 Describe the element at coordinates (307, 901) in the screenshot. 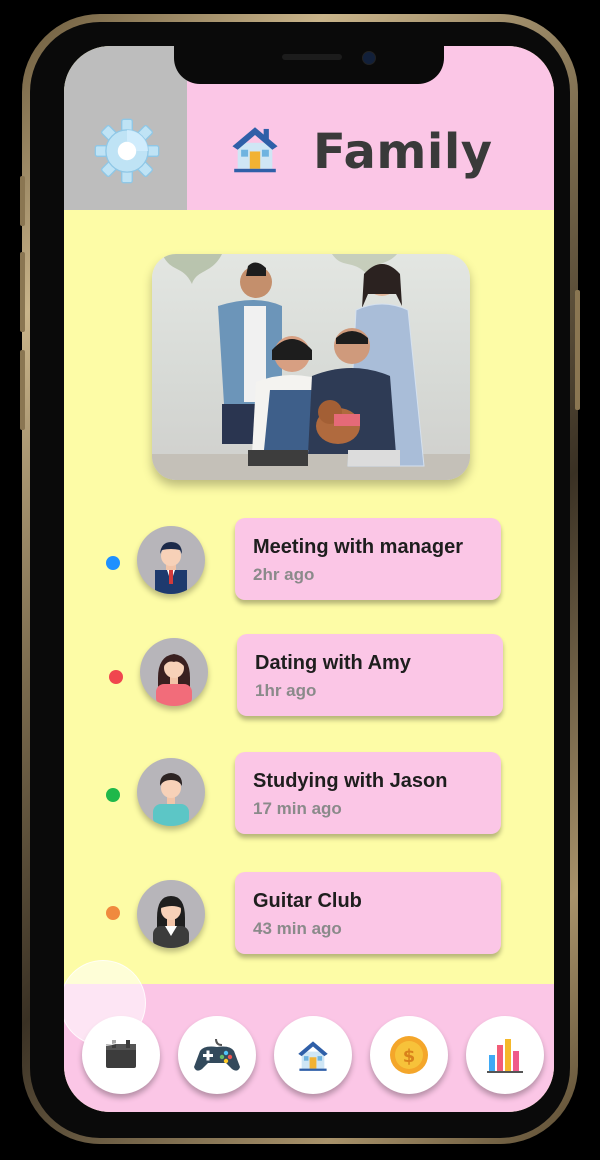

I see `activity-title: Guitar Club` at that location.